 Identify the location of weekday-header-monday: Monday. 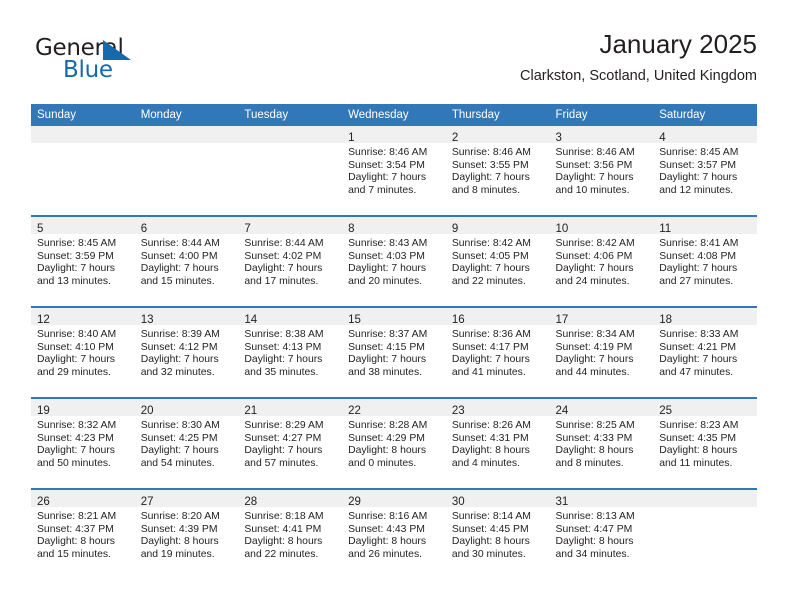
(186, 115).